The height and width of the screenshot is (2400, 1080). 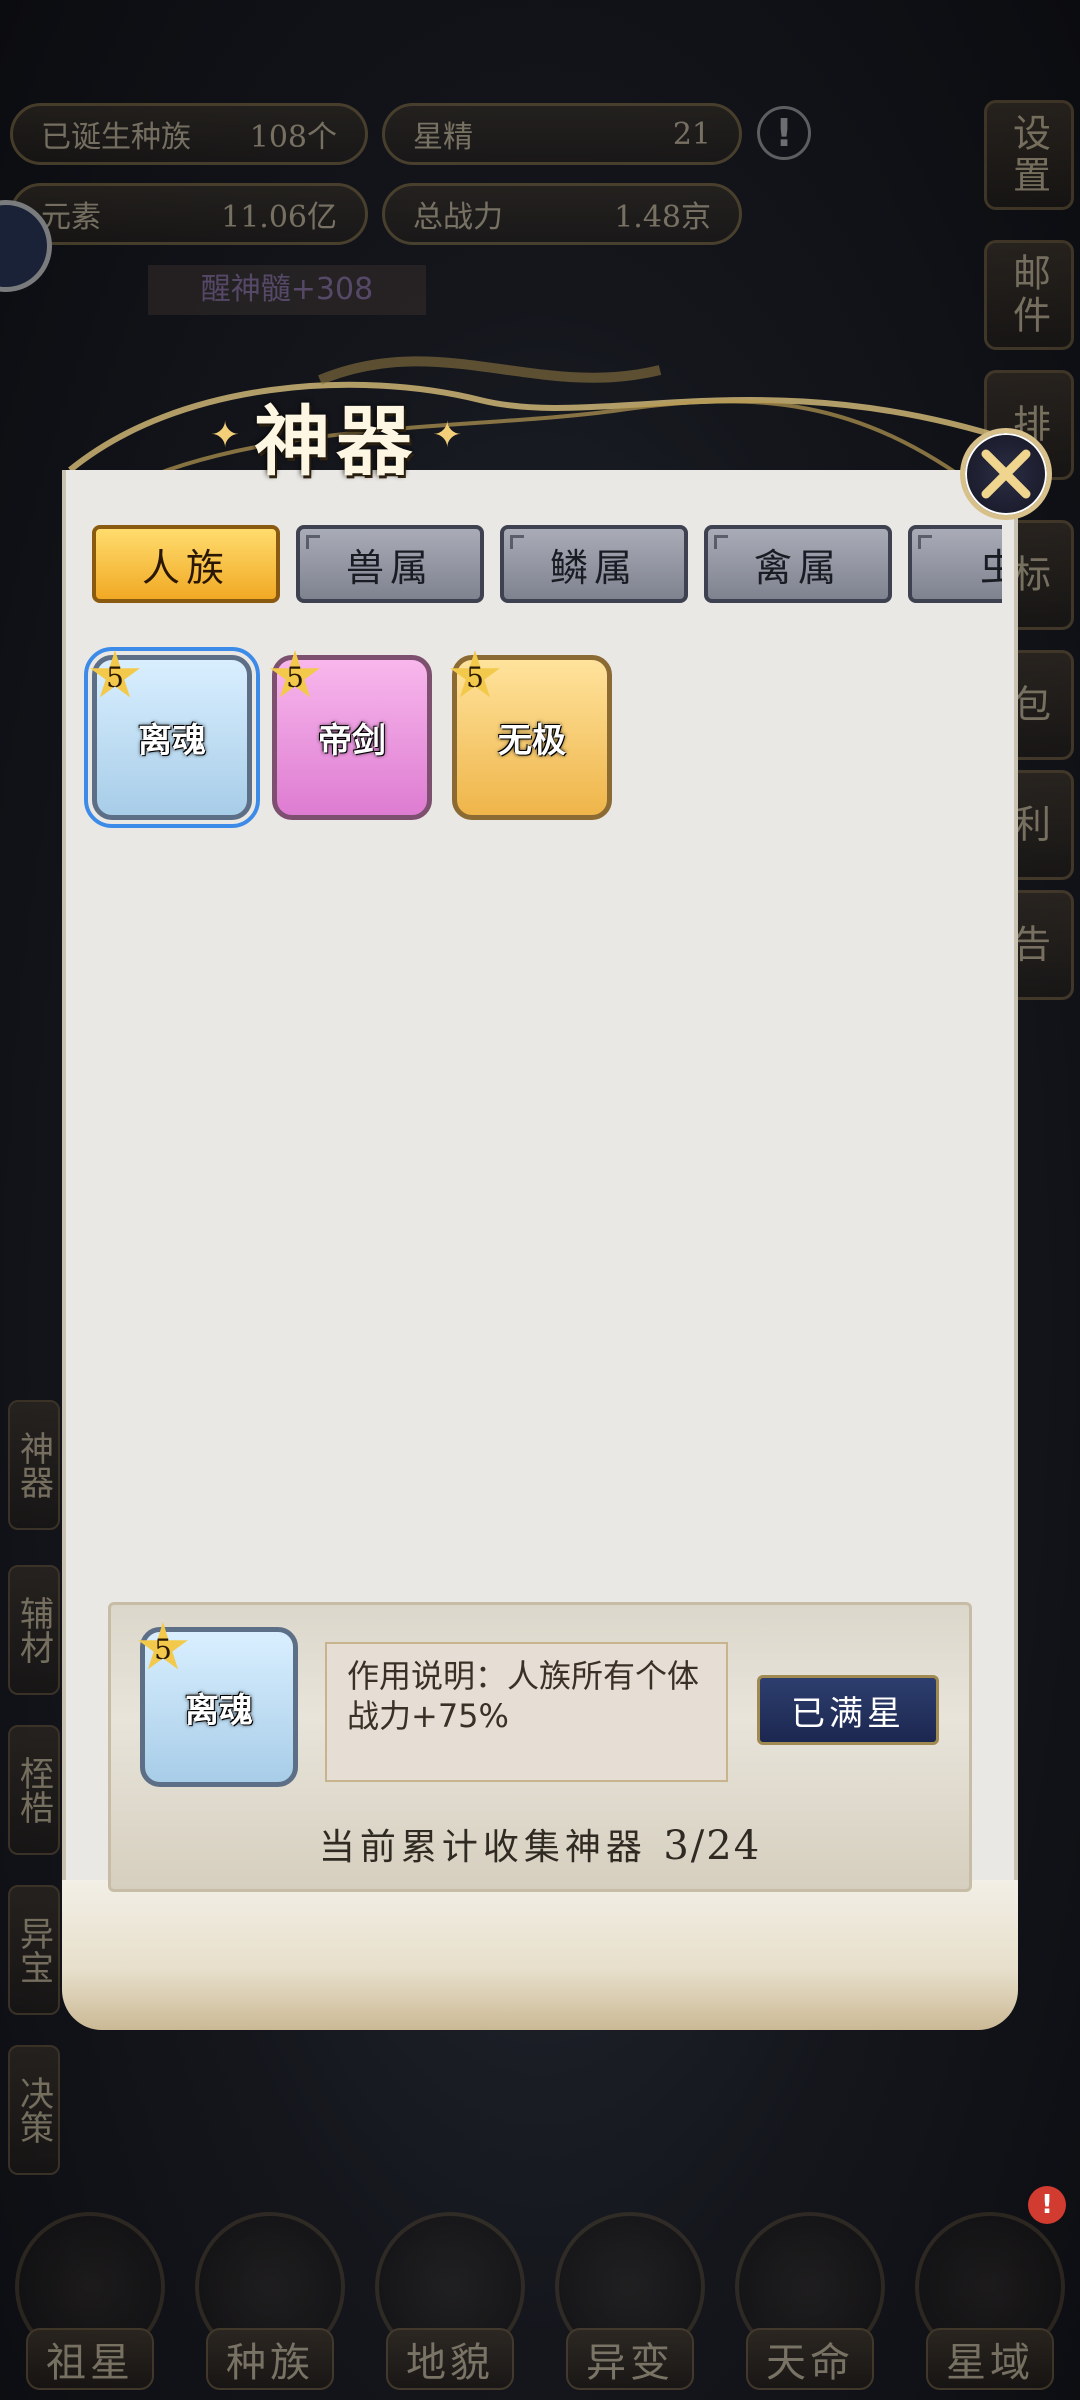 What do you see at coordinates (593, 567) in the screenshot?
I see `tab-label: 鳞属` at bounding box center [593, 567].